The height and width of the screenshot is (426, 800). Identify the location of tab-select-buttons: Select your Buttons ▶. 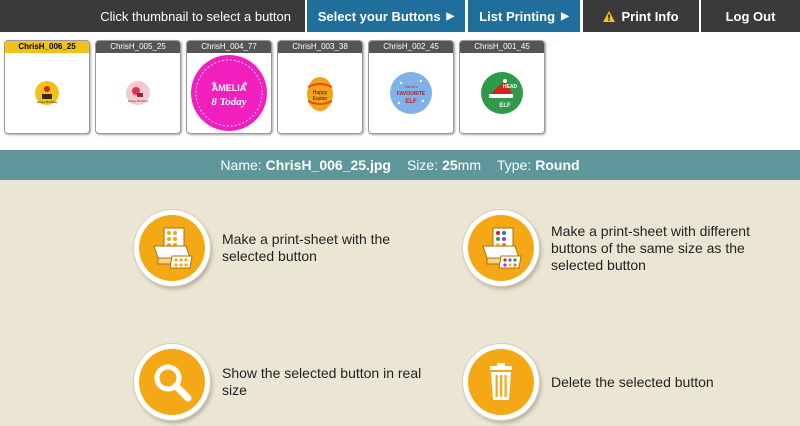
(386, 16).